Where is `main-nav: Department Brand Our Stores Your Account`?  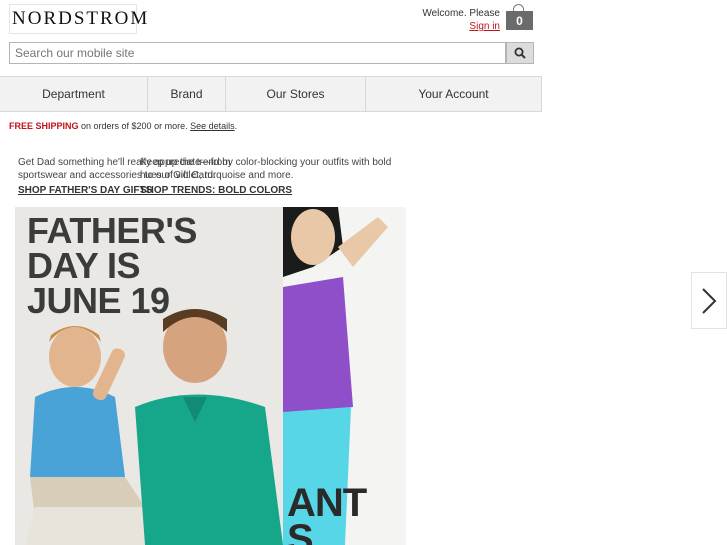
main-nav: Department Brand Our Stores Your Account is located at coordinates (271, 94).